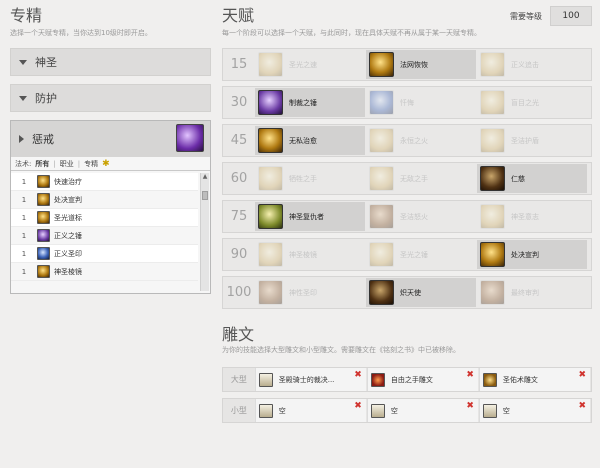 This screenshot has height=468, width=600. Describe the element at coordinates (303, 254) in the screenshot. I see `talent-name: 神圣棱镜` at that location.